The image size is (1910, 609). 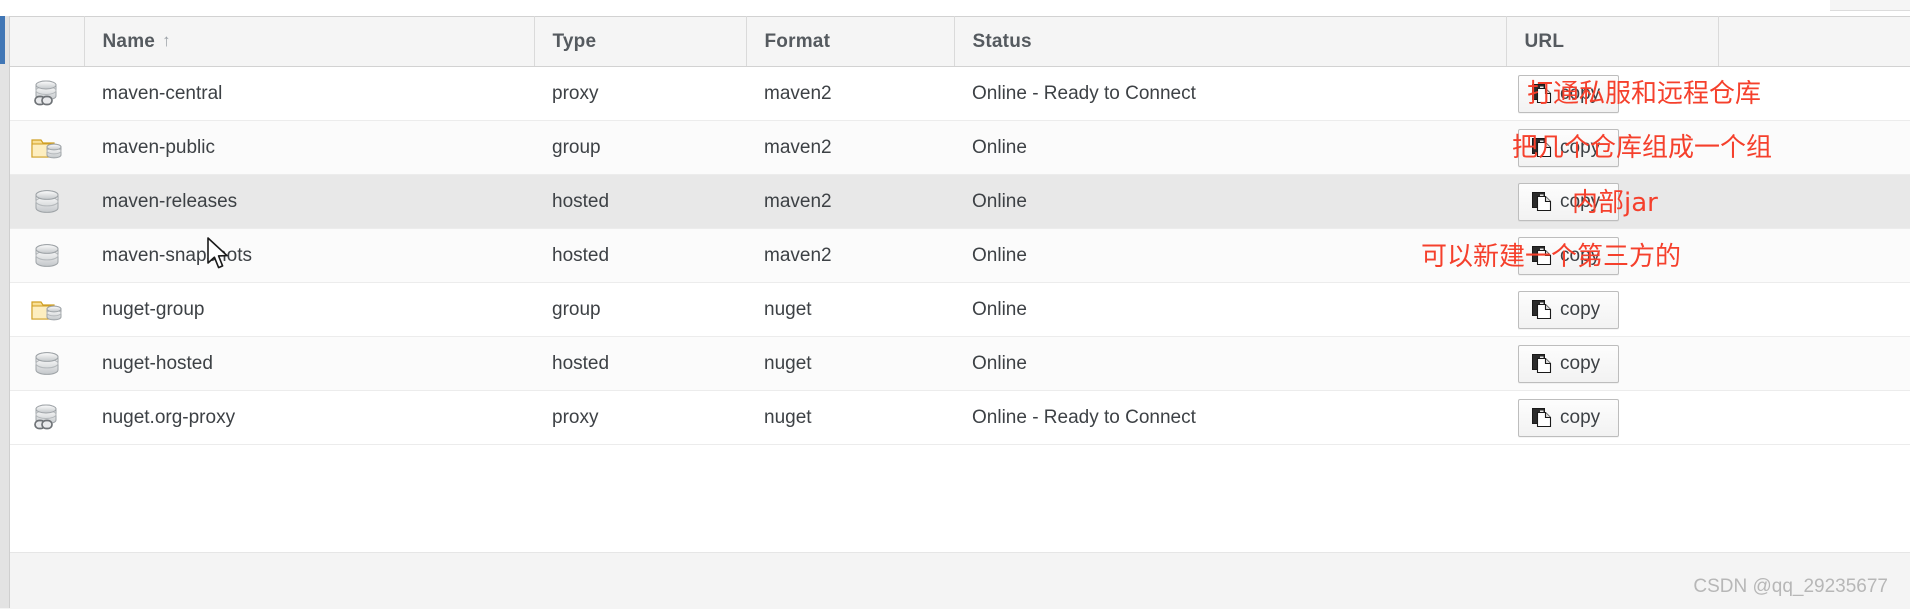 What do you see at coordinates (640, 417) in the screenshot?
I see `row-type-cell: proxy` at bounding box center [640, 417].